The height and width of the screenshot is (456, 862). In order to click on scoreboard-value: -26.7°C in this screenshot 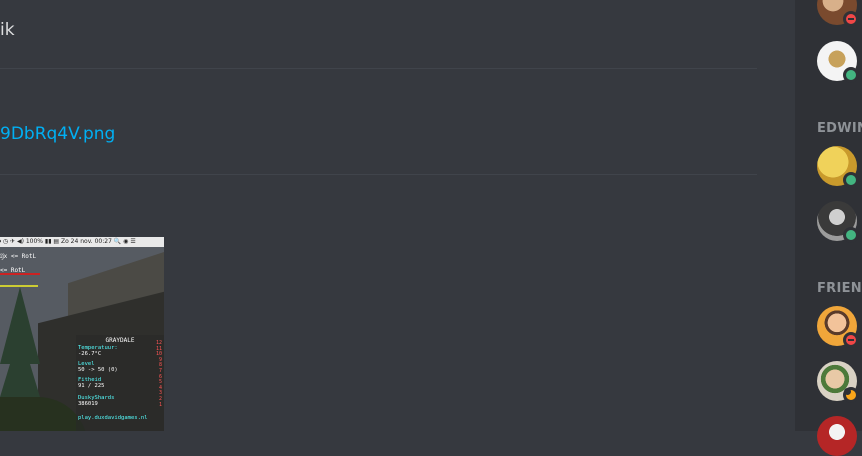, I will do `click(90, 354)`.